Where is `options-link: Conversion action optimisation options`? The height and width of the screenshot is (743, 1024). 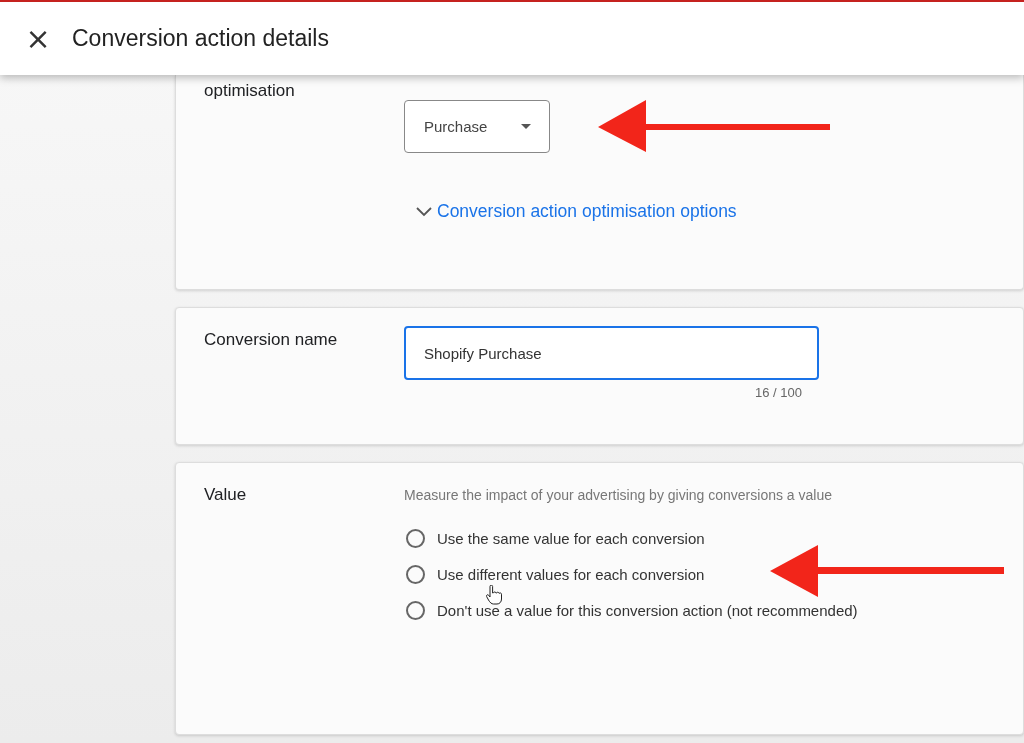
options-link: Conversion action optimisation options is located at coordinates (576, 211).